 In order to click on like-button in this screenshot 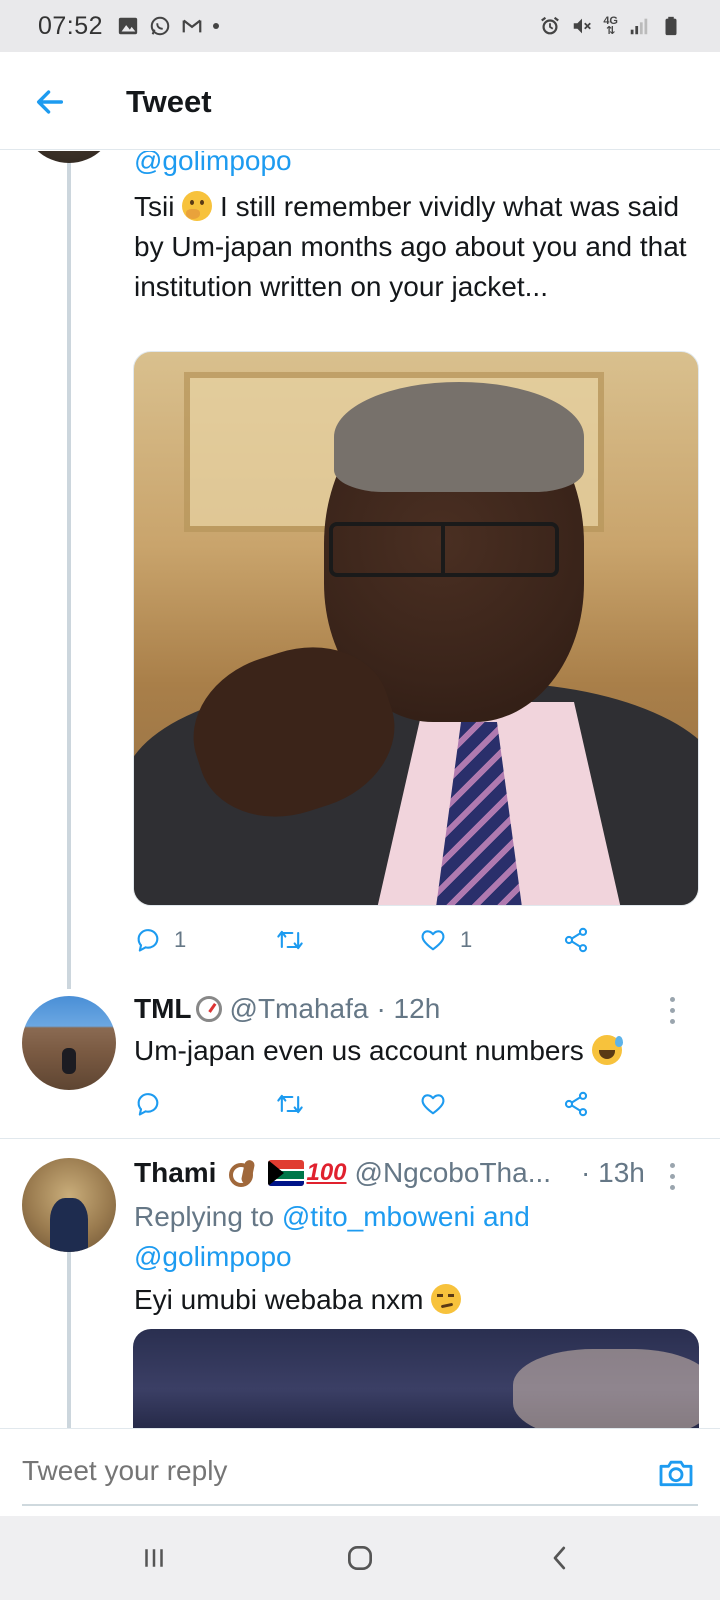, I will do `click(433, 1104)`.